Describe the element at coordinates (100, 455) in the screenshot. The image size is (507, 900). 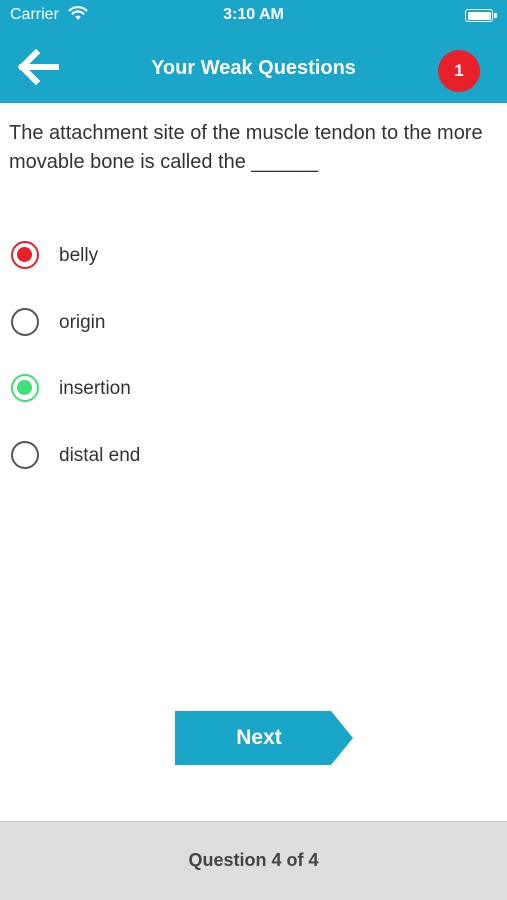
I see `option-label: distal end` at that location.